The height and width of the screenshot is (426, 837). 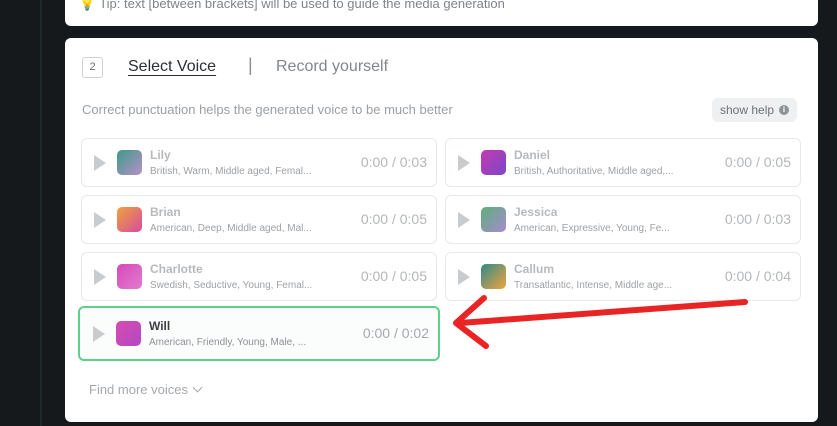 What do you see at coordinates (536, 212) in the screenshot?
I see `voice-name: Jessica` at bounding box center [536, 212].